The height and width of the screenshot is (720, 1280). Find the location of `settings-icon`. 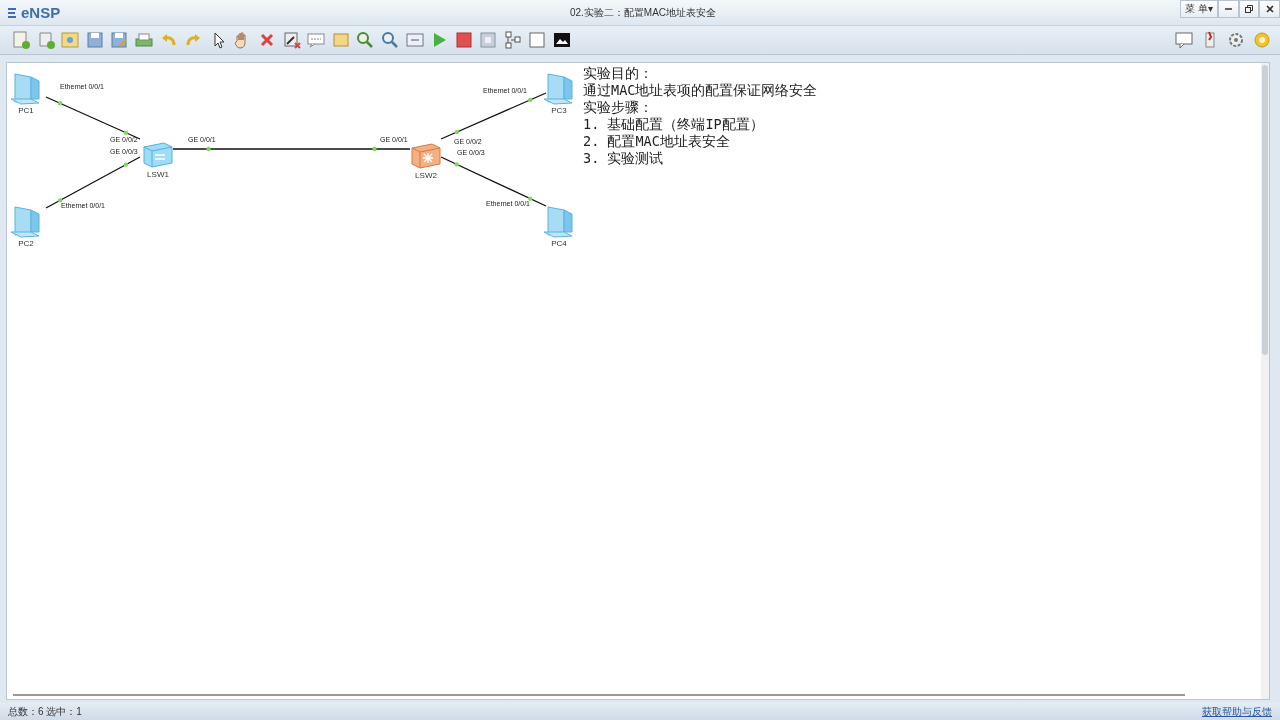

settings-icon is located at coordinates (1236, 40).